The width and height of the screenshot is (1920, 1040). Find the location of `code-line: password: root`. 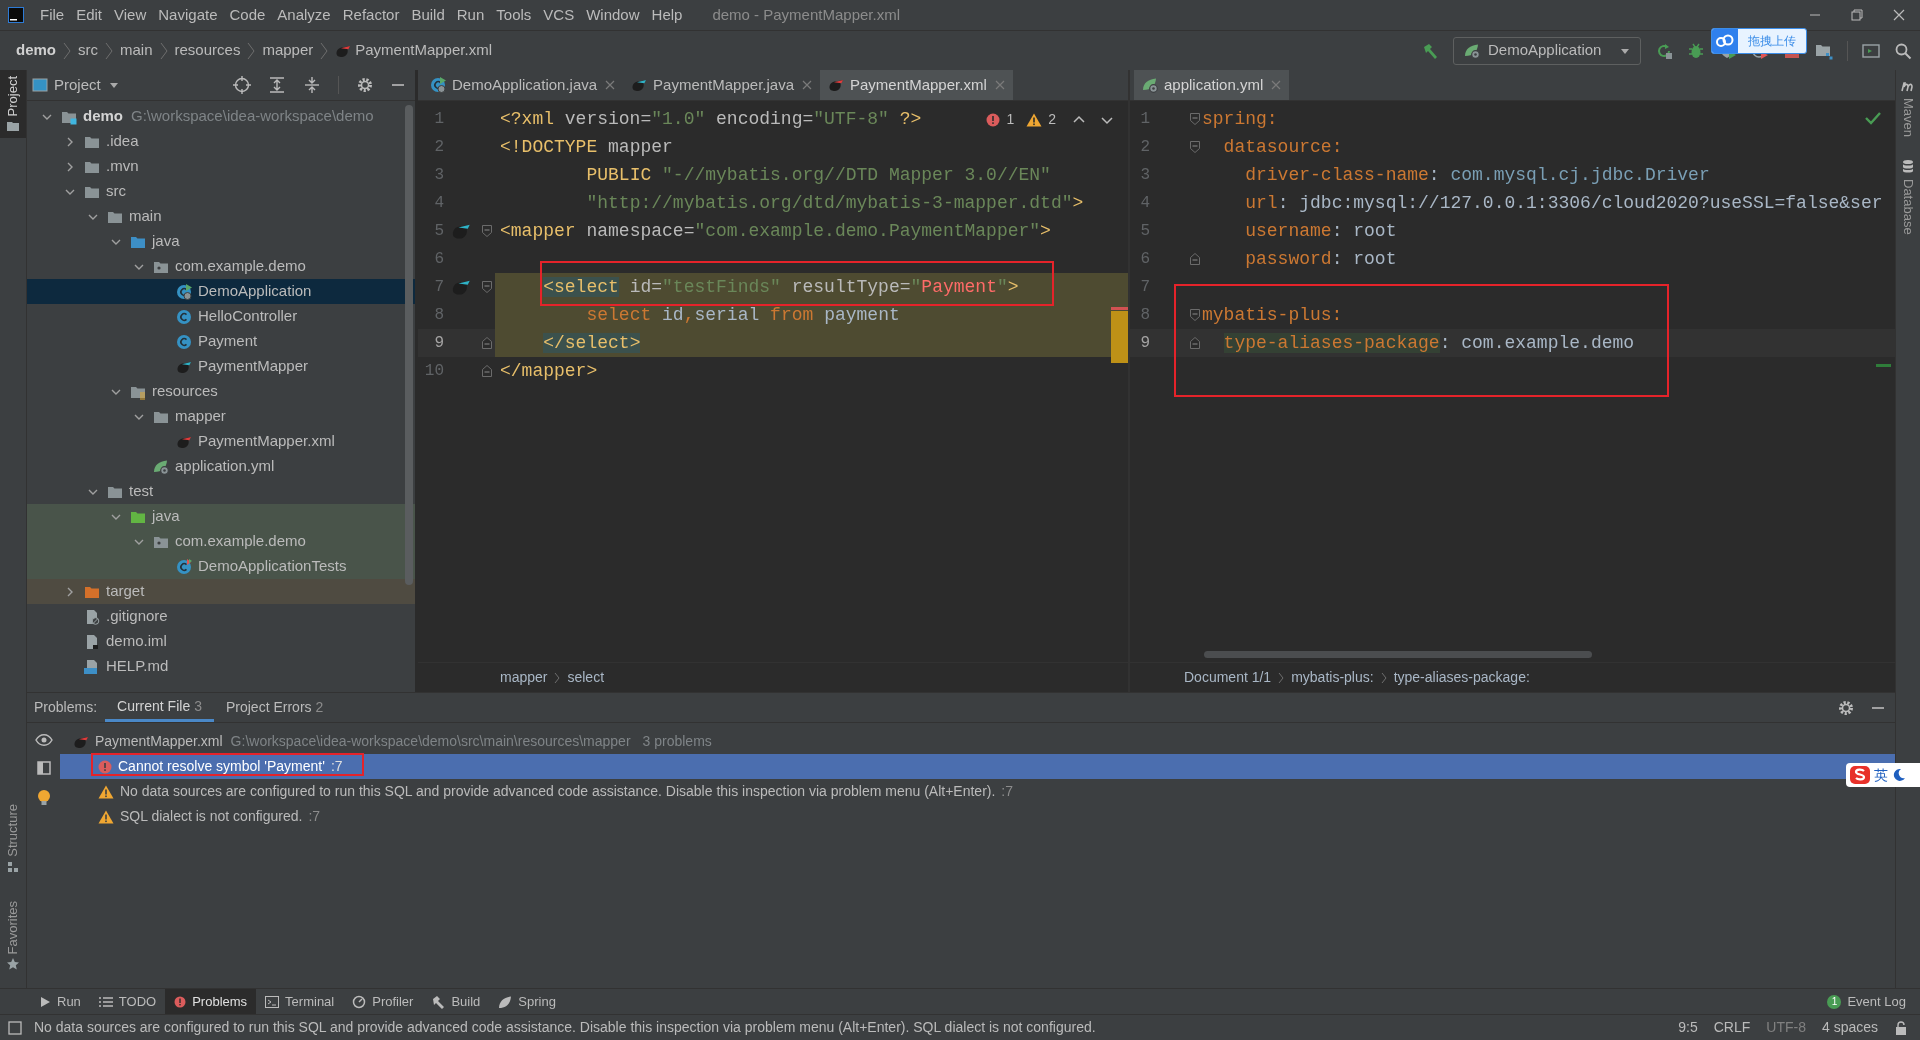

code-line: password: root is located at coordinates (1320, 259).